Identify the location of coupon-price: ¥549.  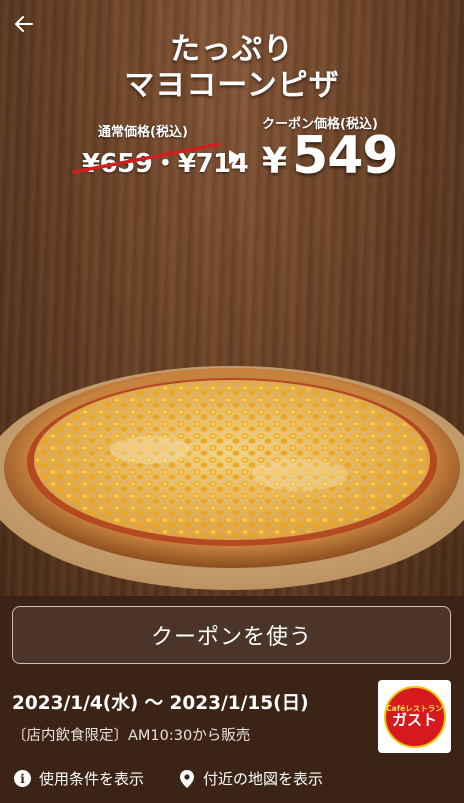
(330, 156).